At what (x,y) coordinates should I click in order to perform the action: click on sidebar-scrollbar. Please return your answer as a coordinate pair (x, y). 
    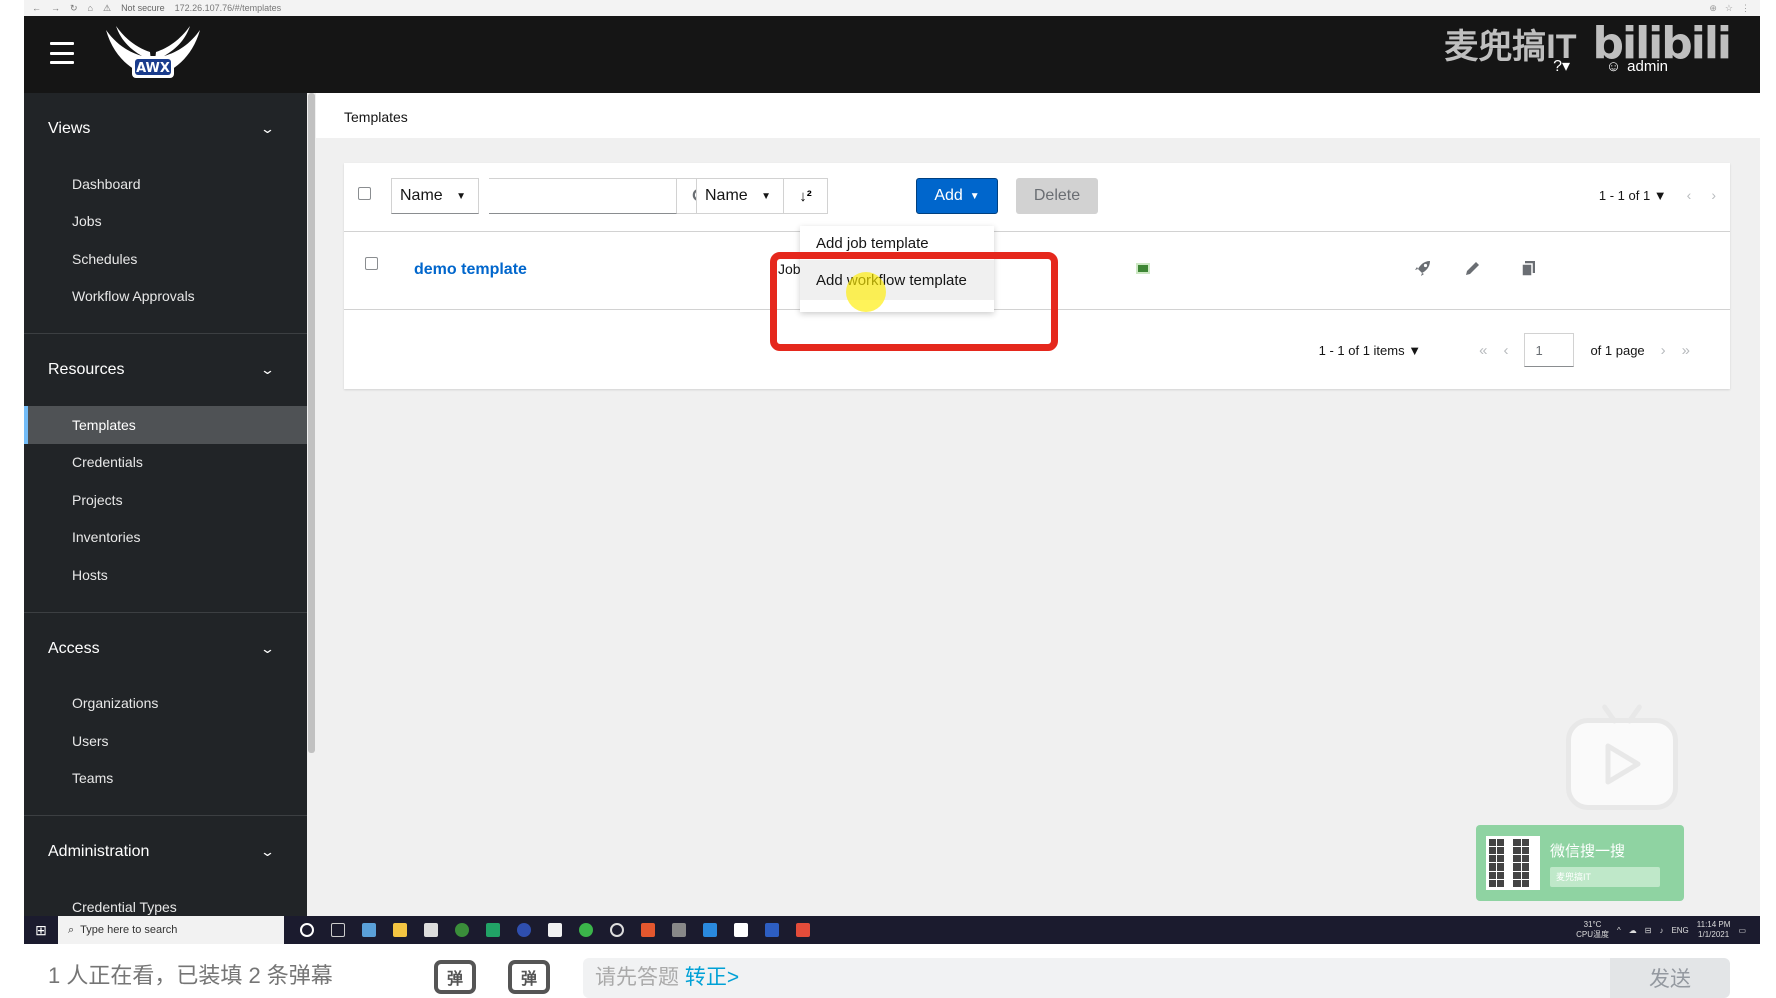
    Looking at the image, I should click on (311, 504).